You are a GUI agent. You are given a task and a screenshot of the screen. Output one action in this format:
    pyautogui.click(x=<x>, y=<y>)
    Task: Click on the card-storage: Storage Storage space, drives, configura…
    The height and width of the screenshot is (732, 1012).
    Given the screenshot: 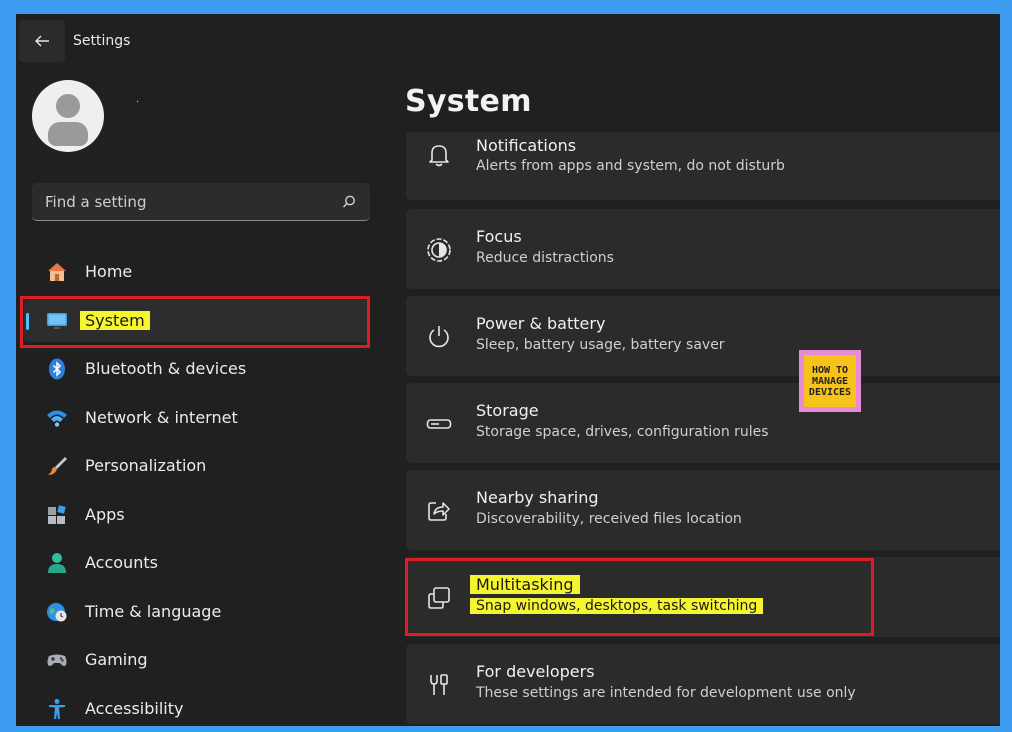 What is the action you would take?
    pyautogui.click(x=703, y=423)
    